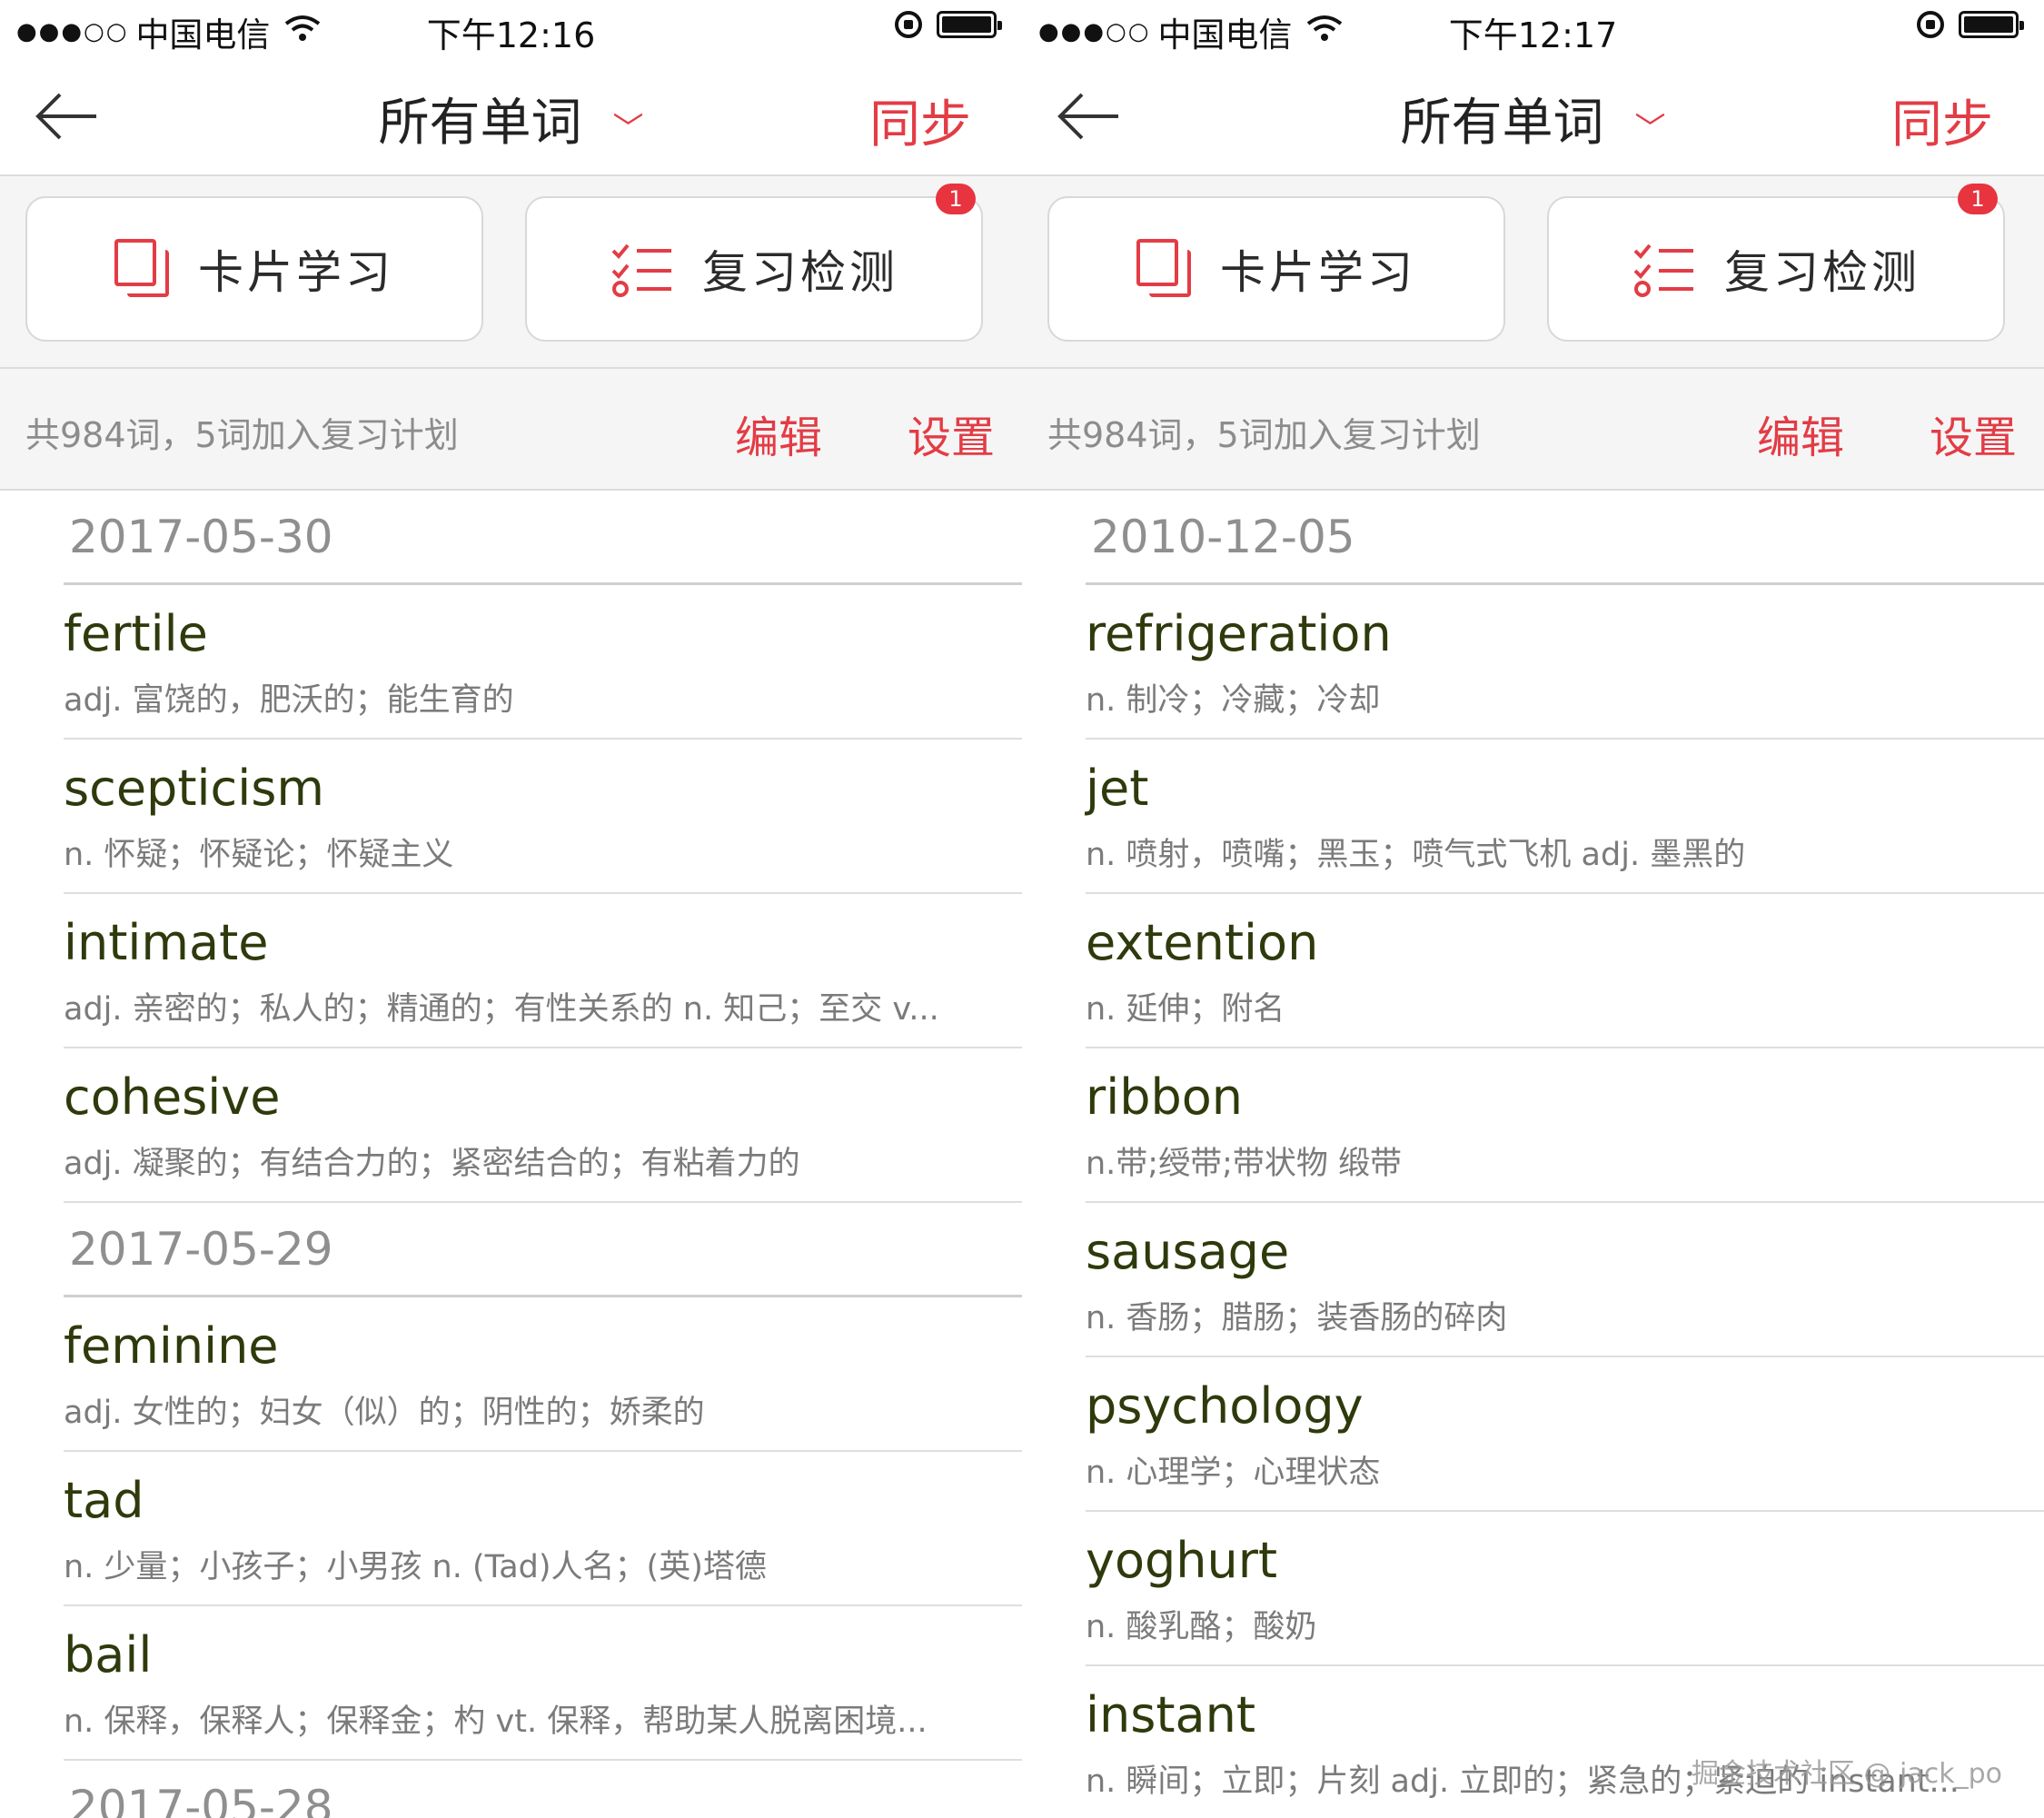 This screenshot has height=1818, width=2044. I want to click on word-definition: n. 心理学；心理状态, so click(1233, 1473).